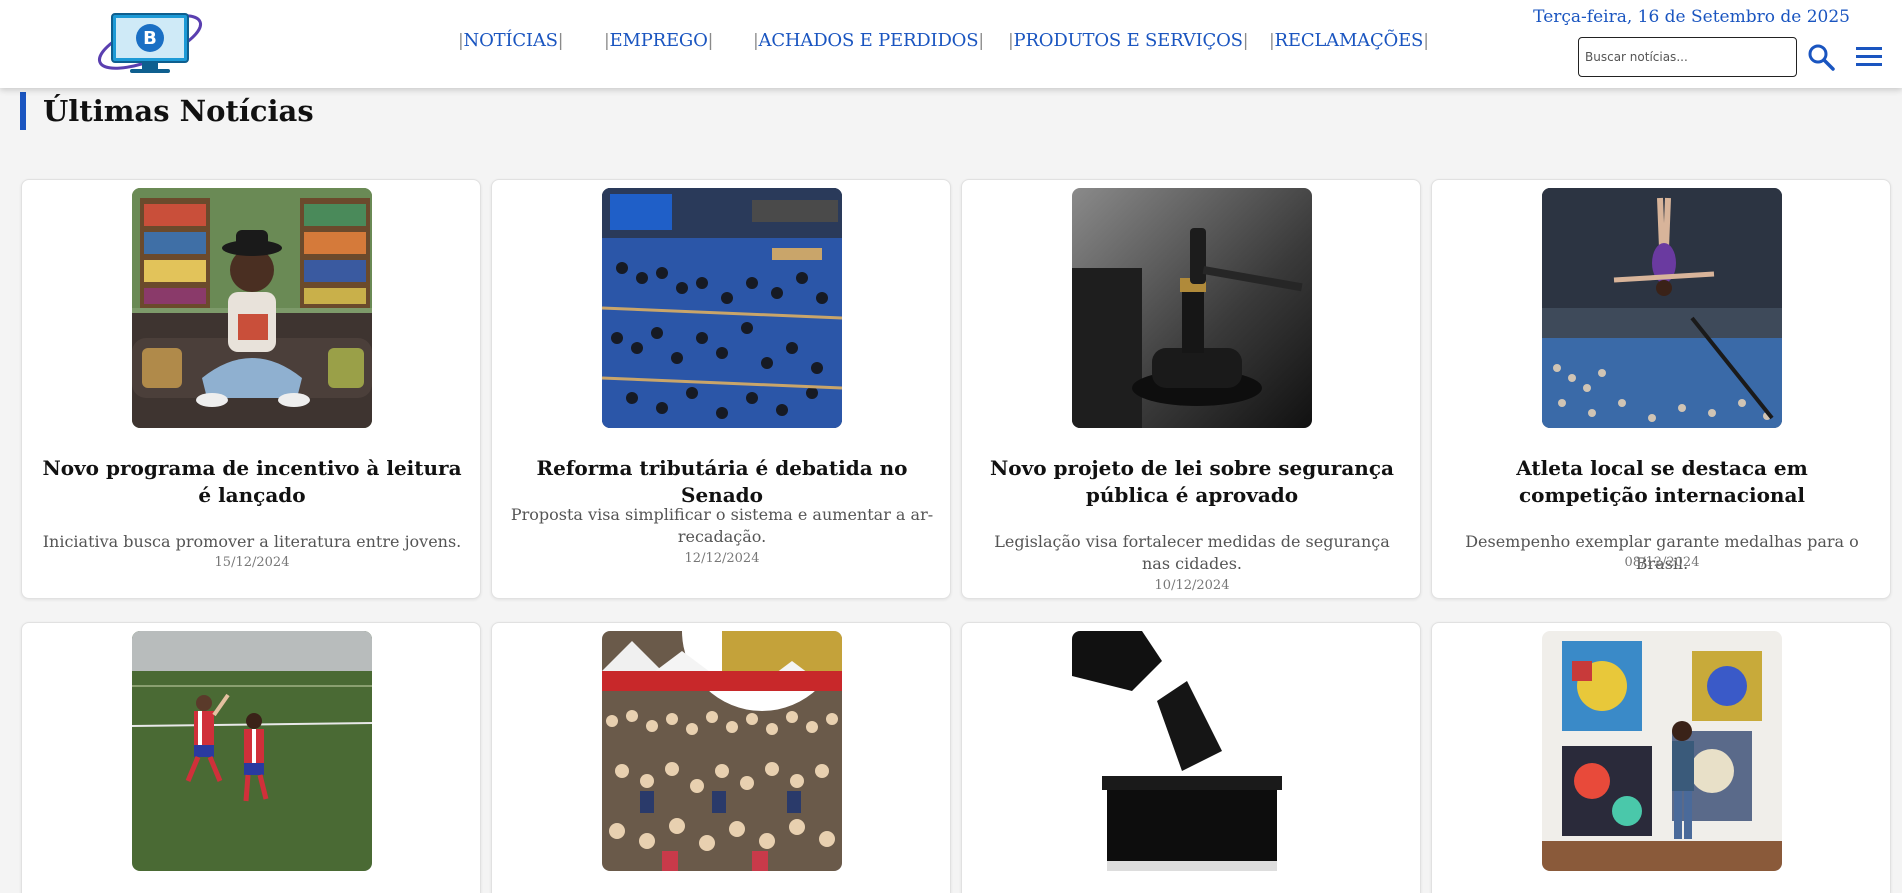  Describe the element at coordinates (150, 38) in the screenshot. I see `logo-letter: B` at that location.